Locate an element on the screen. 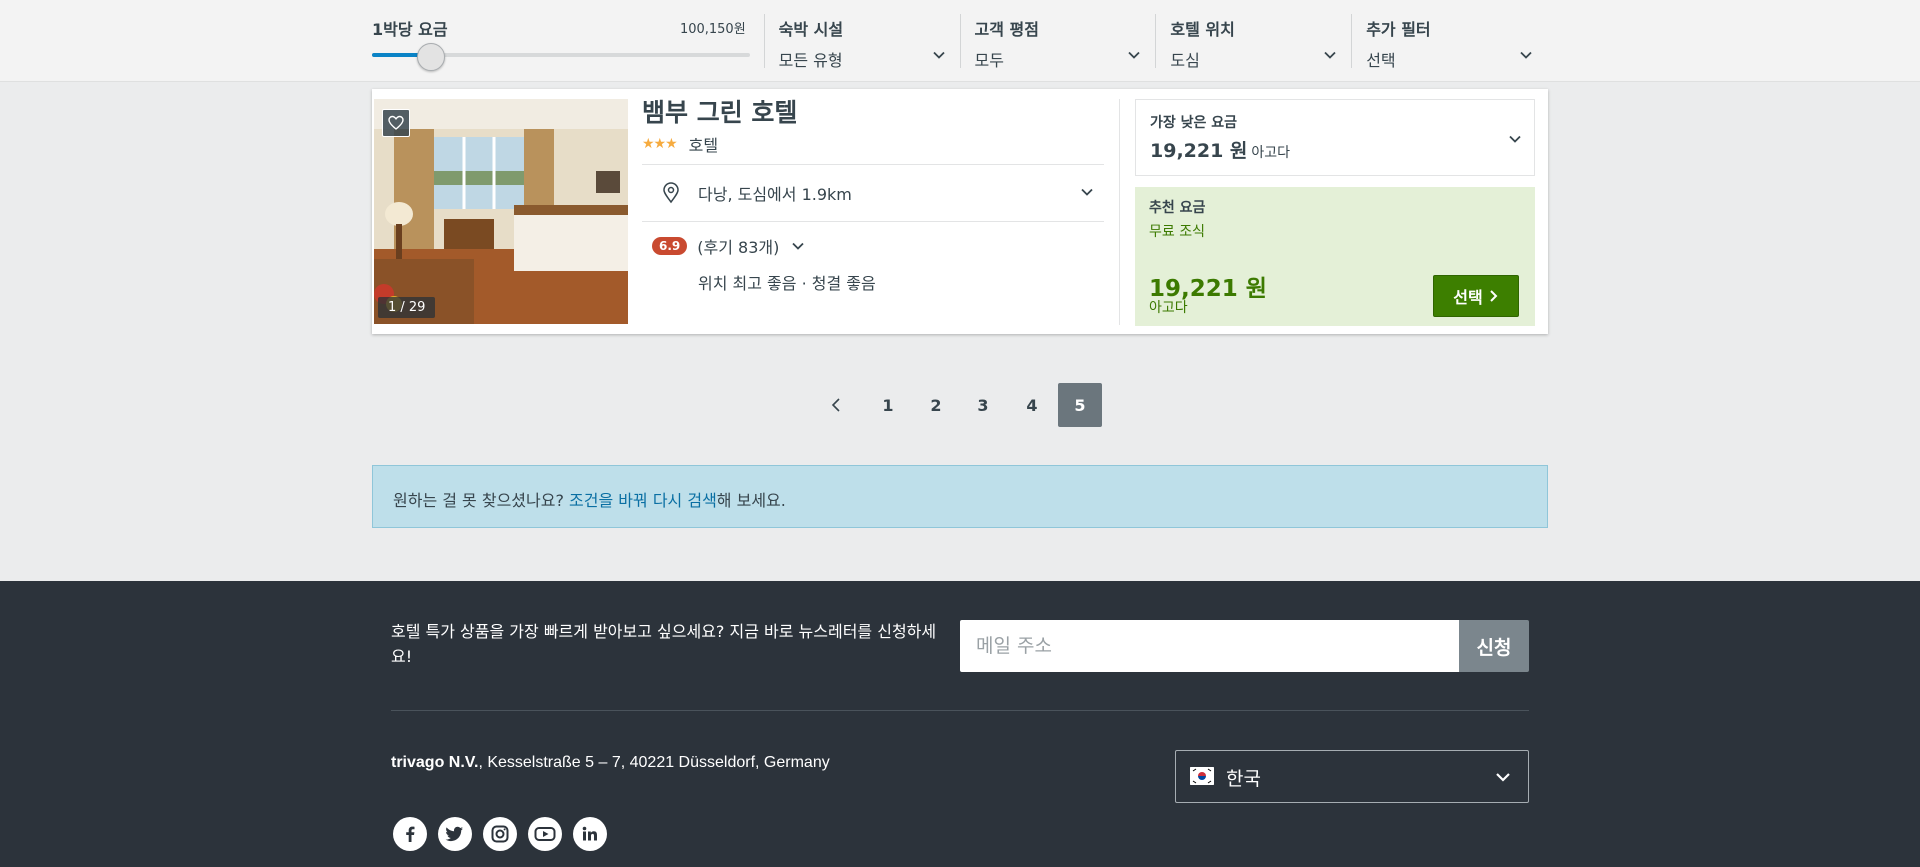 Image resolution: width=1920 pixels, height=867 pixels. page-3: 3 is located at coordinates (983, 405).